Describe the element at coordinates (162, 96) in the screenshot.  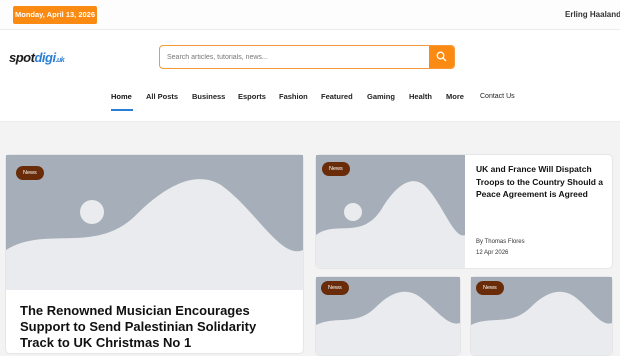
I see `nav-item-all-posts: All Posts` at that location.